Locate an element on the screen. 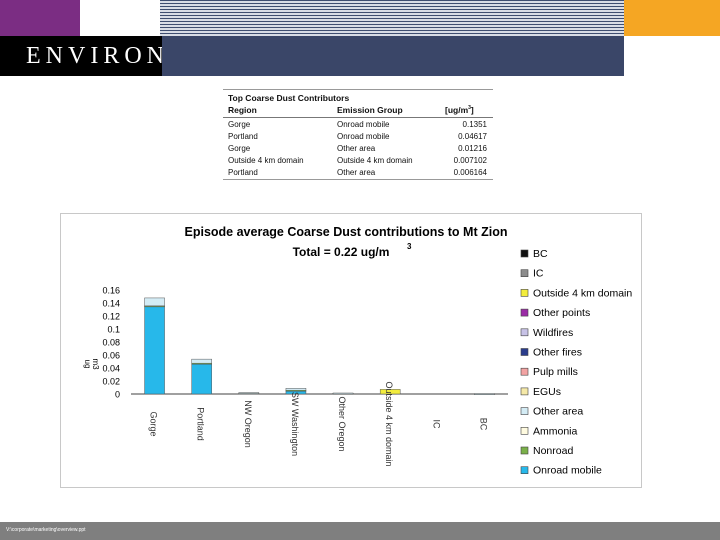 Image resolution: width=720 pixels, height=540 pixels. y-tick-label: 0.1 is located at coordinates (113, 330).